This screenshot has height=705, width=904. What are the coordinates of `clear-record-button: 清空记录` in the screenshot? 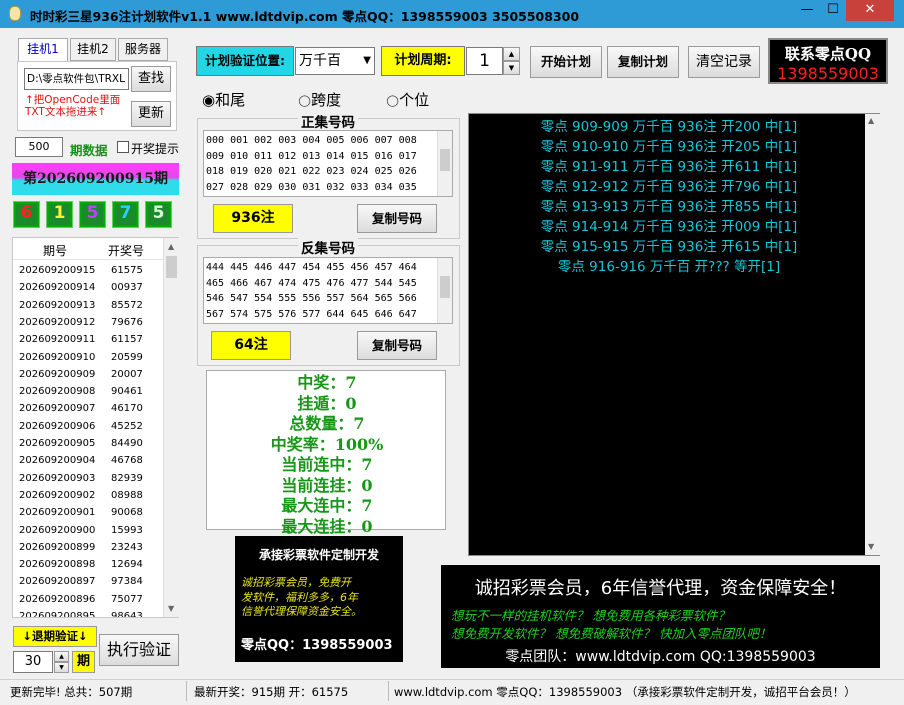 It's located at (724, 62).